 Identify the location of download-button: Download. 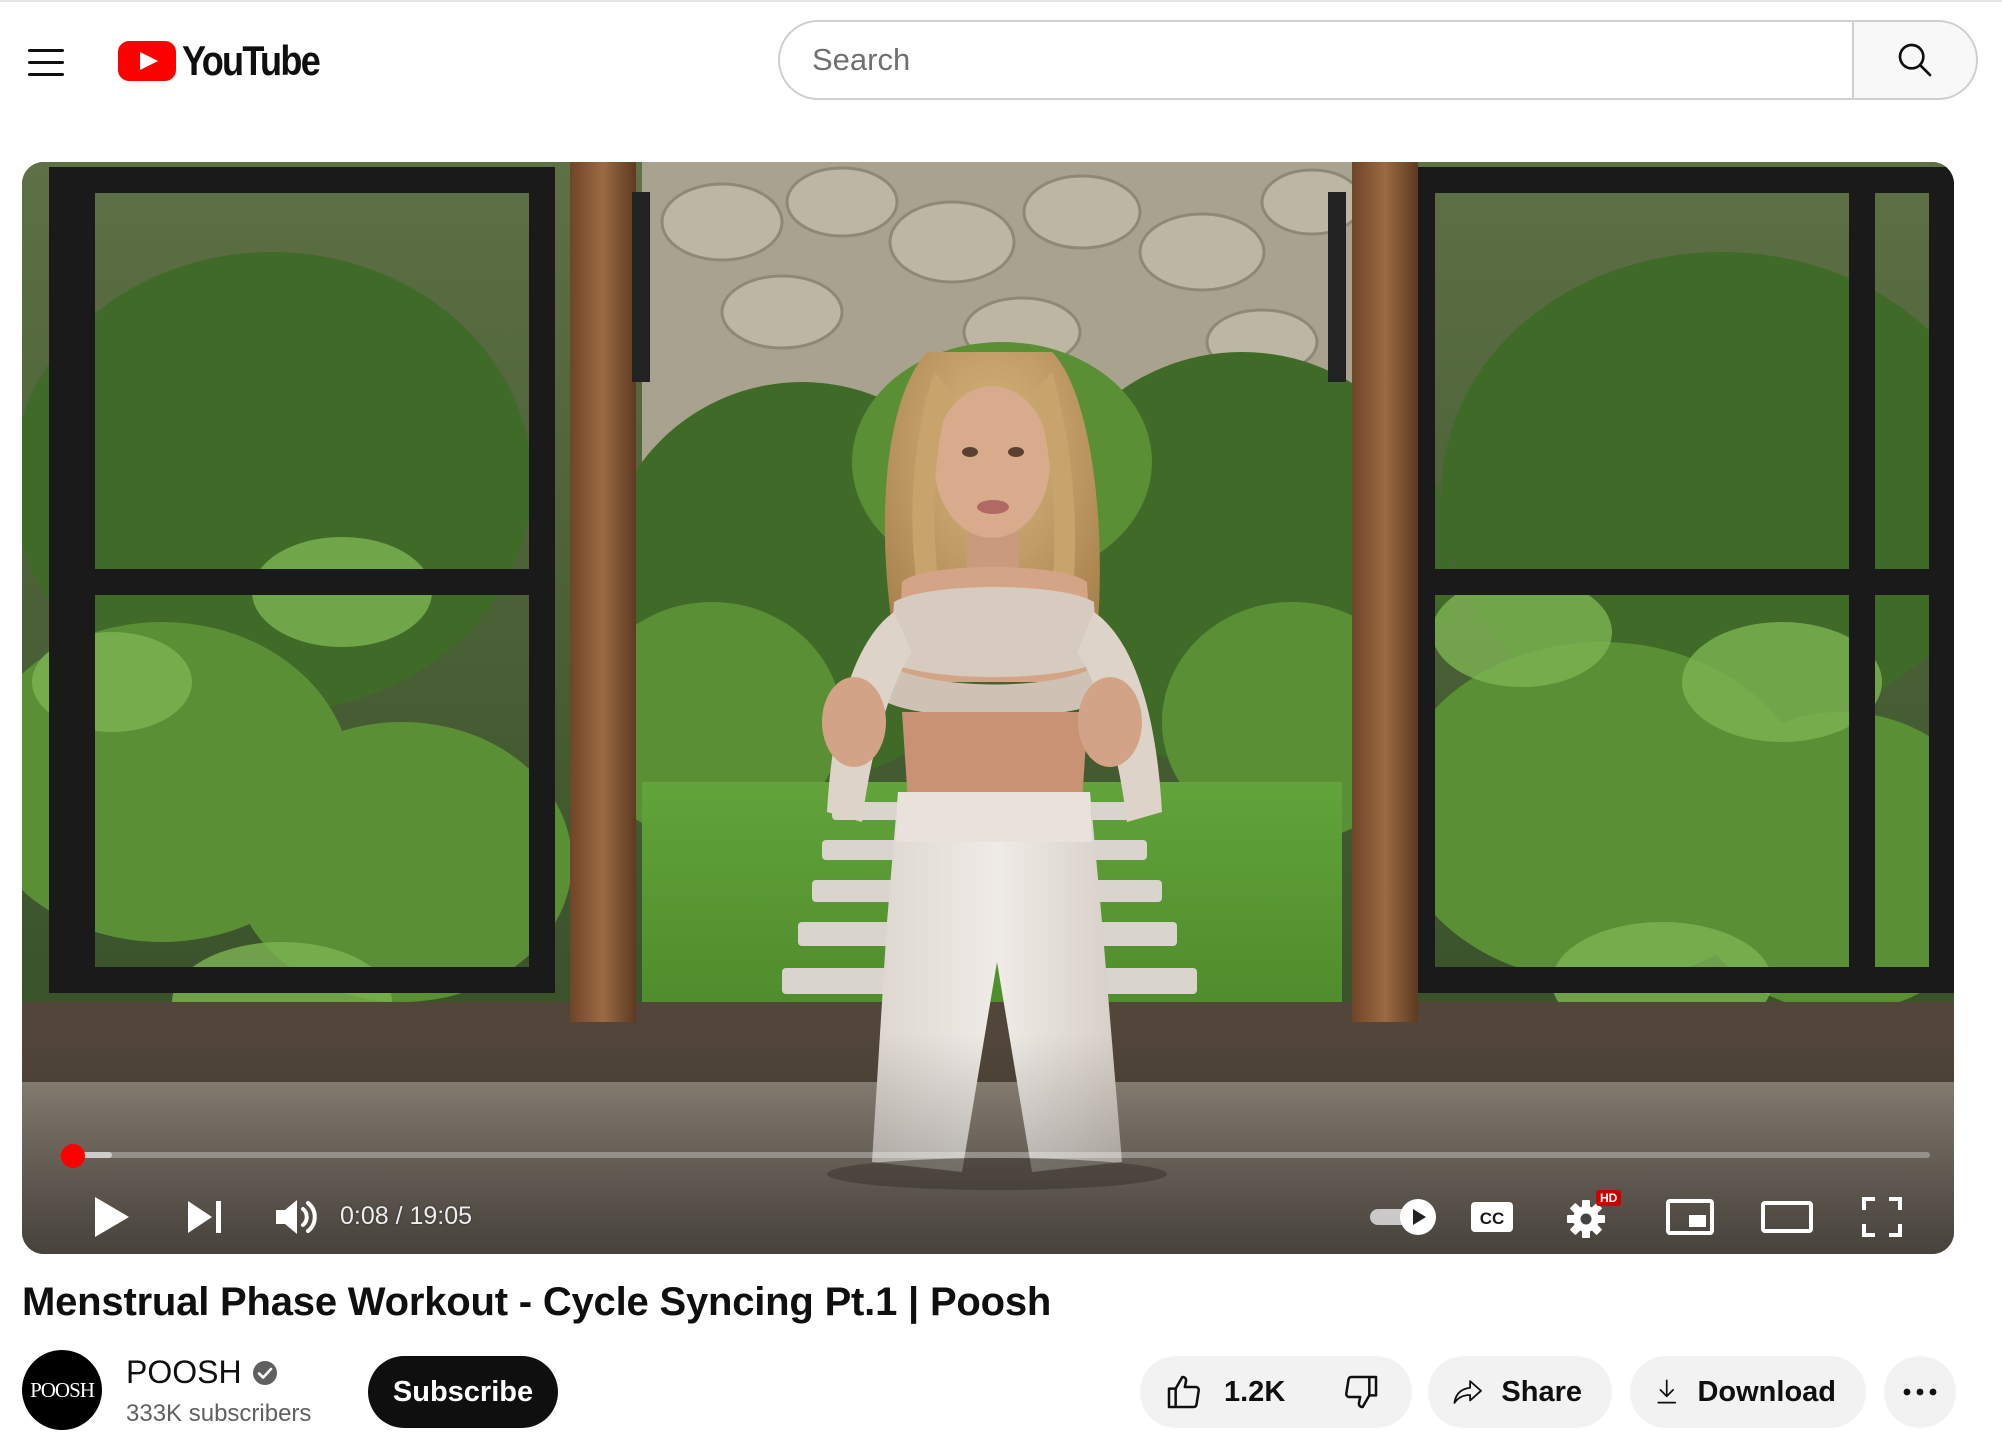
(1748, 1392).